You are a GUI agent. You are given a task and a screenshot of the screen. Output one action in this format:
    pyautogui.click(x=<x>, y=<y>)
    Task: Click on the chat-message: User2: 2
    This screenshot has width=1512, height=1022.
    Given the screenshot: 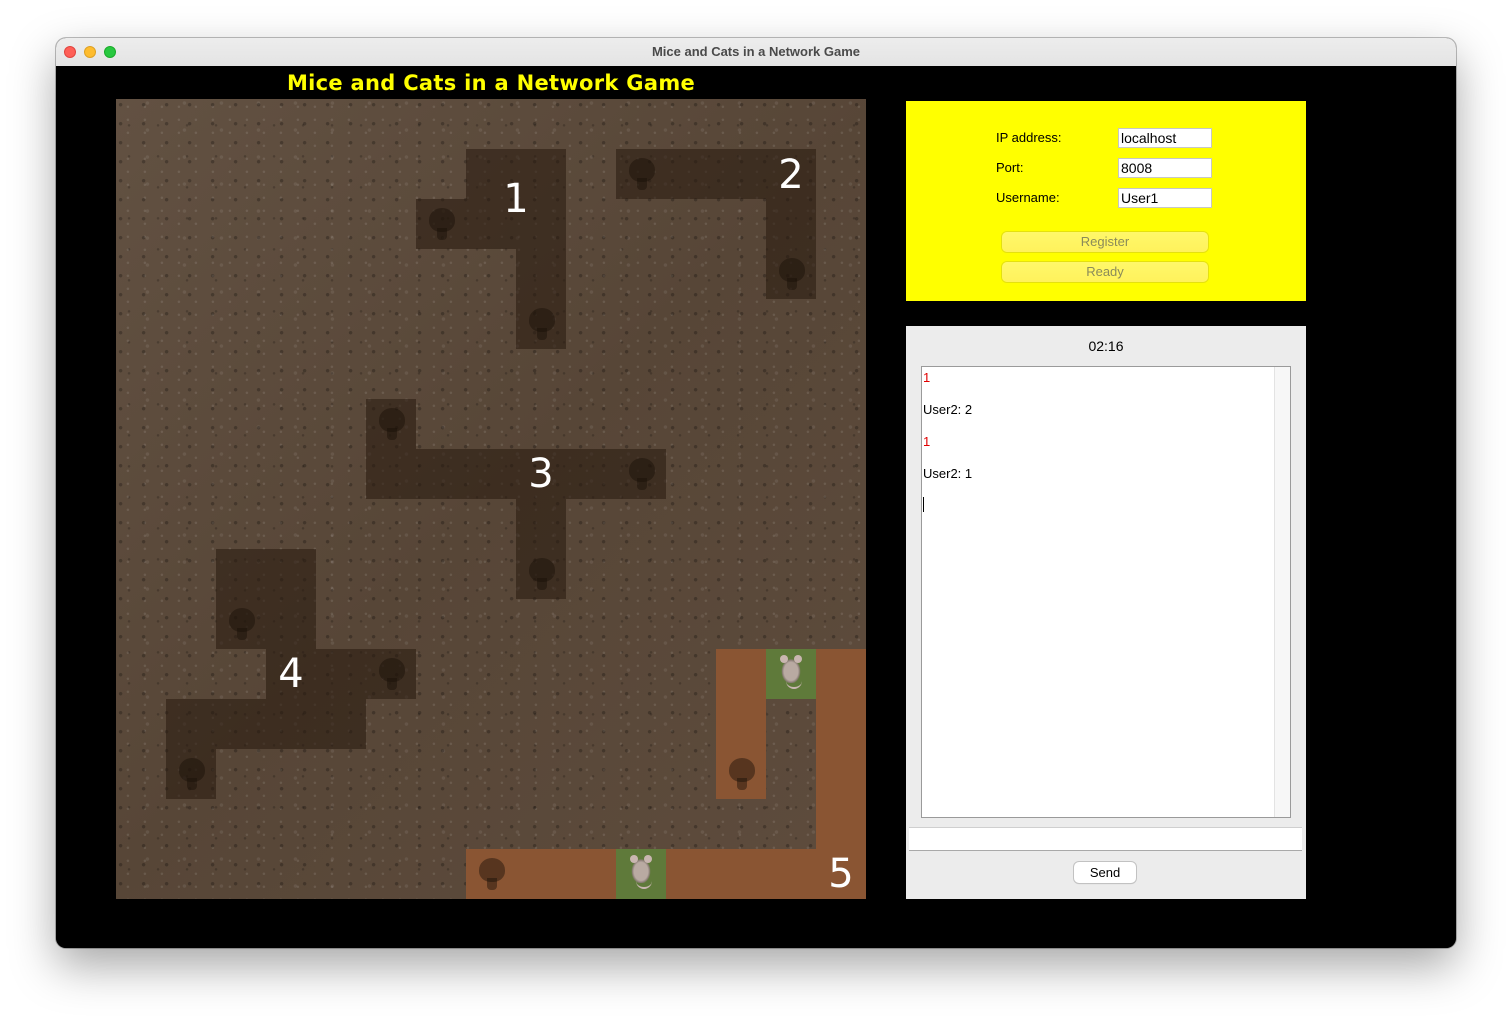 What is the action you would take?
    pyautogui.click(x=948, y=409)
    